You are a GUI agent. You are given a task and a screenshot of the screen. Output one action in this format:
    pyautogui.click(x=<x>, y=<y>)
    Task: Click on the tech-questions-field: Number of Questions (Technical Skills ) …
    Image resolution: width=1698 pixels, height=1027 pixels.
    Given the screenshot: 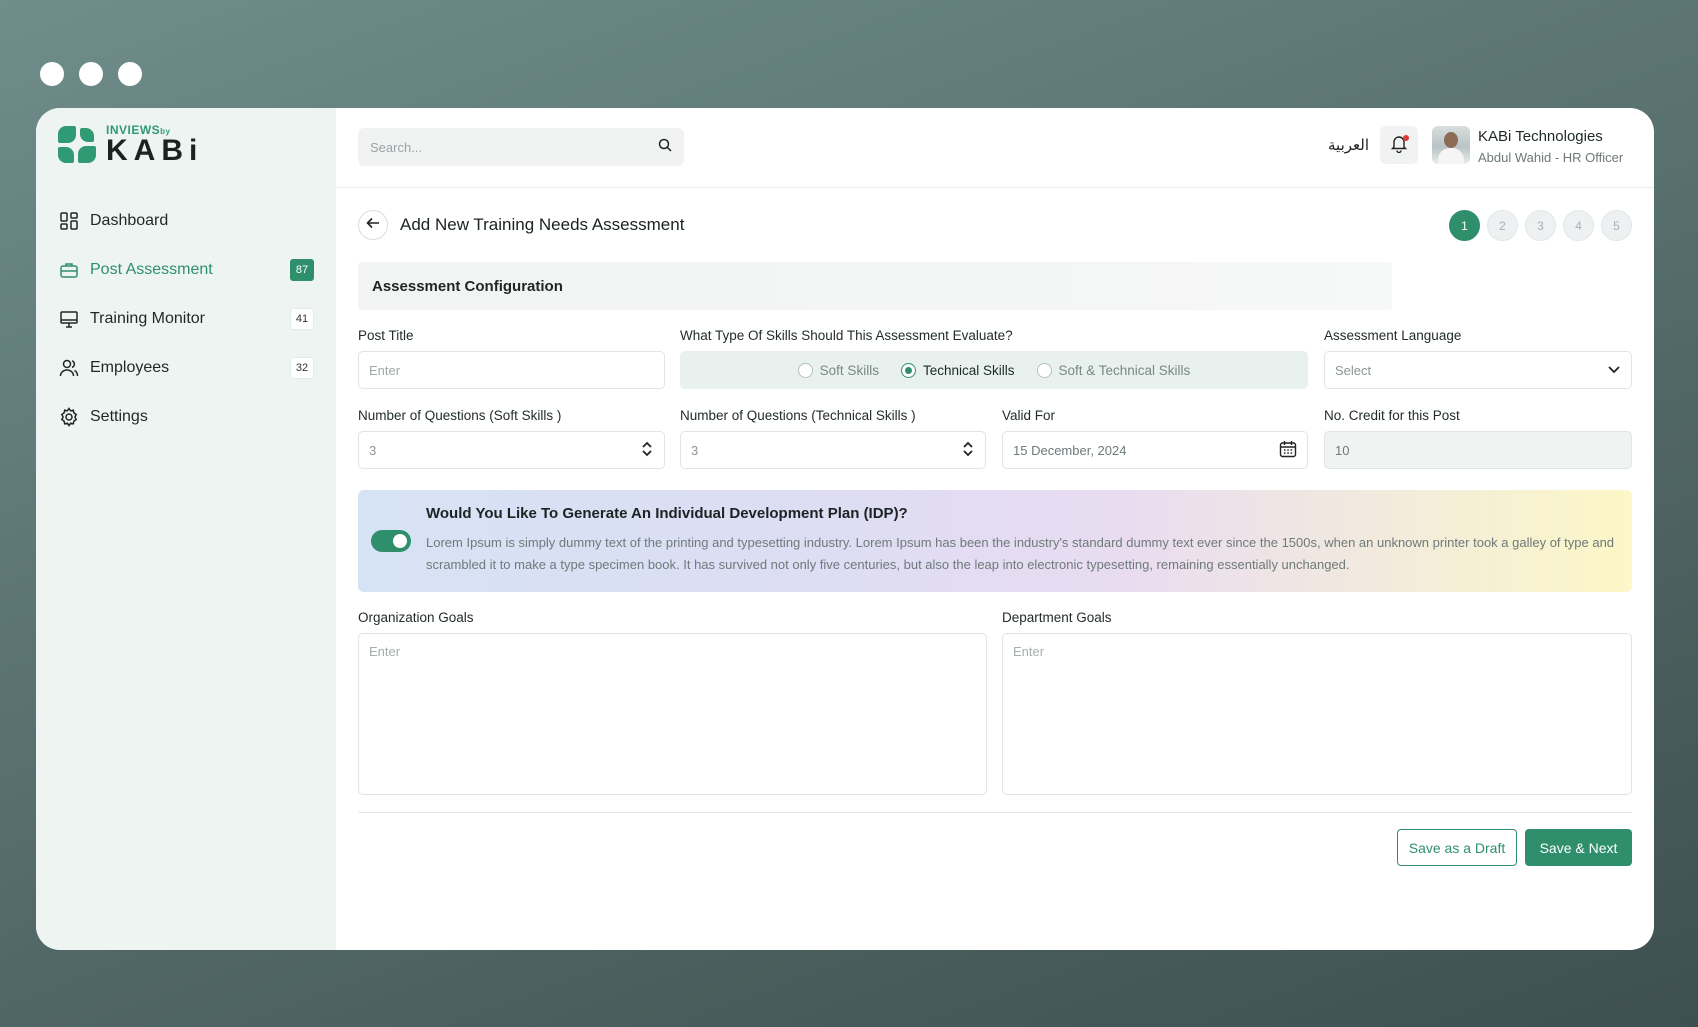 What is the action you would take?
    pyautogui.click(x=833, y=438)
    